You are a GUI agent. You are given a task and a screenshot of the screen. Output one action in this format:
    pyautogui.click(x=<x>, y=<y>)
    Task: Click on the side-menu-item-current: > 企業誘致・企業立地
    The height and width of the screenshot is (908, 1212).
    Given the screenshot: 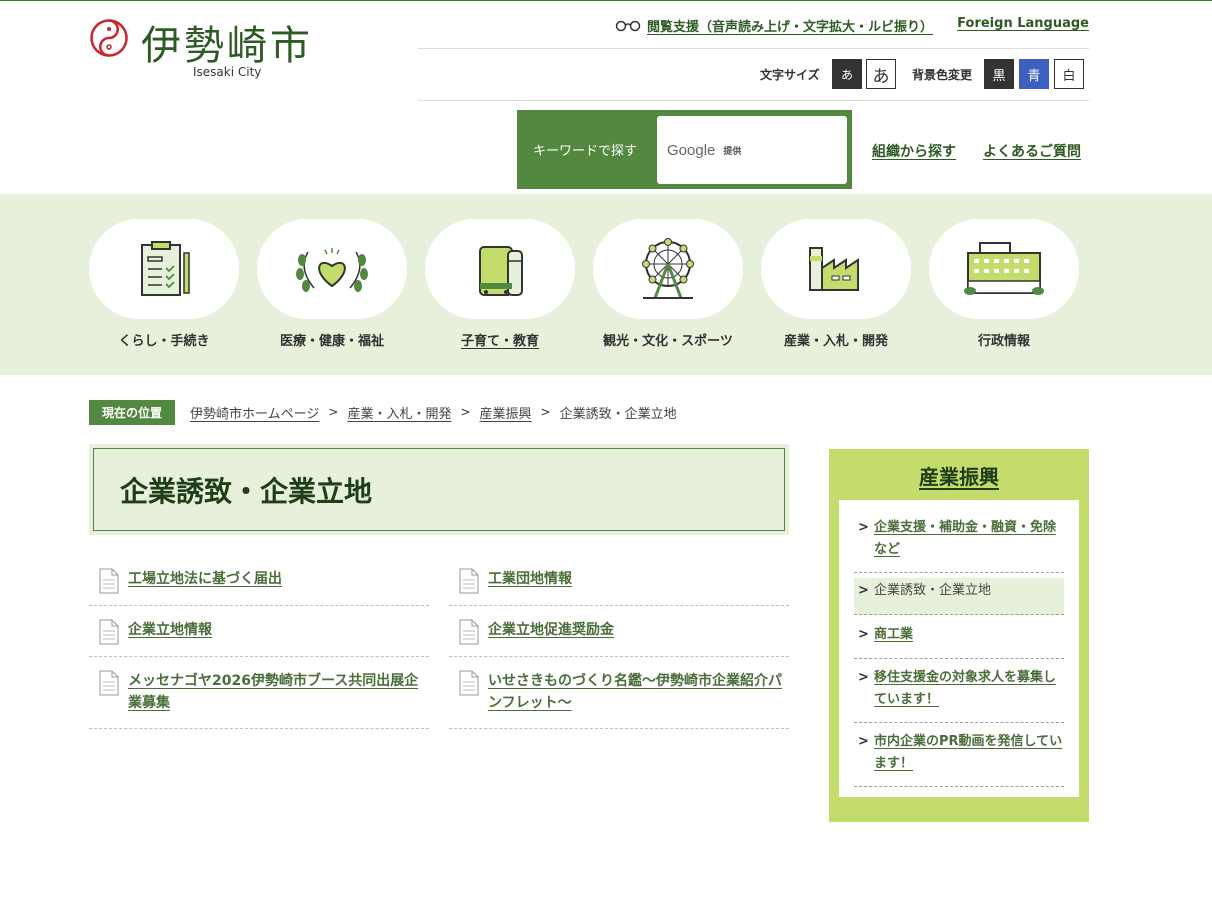 What is the action you would take?
    pyautogui.click(x=959, y=596)
    